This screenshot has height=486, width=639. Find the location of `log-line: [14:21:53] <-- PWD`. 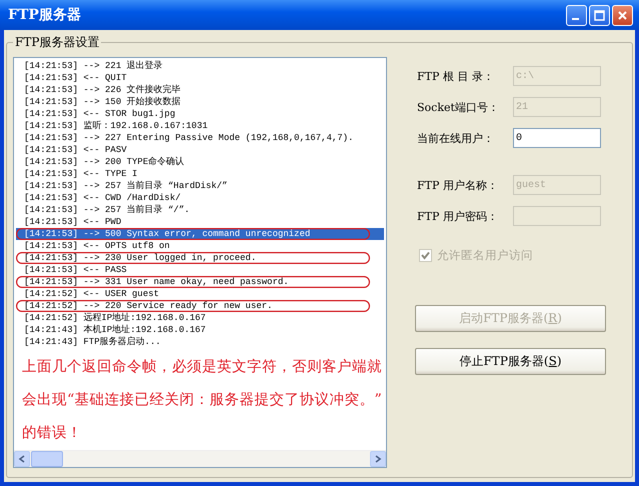

log-line: [14:21:53] <-- PWD is located at coordinates (200, 222).